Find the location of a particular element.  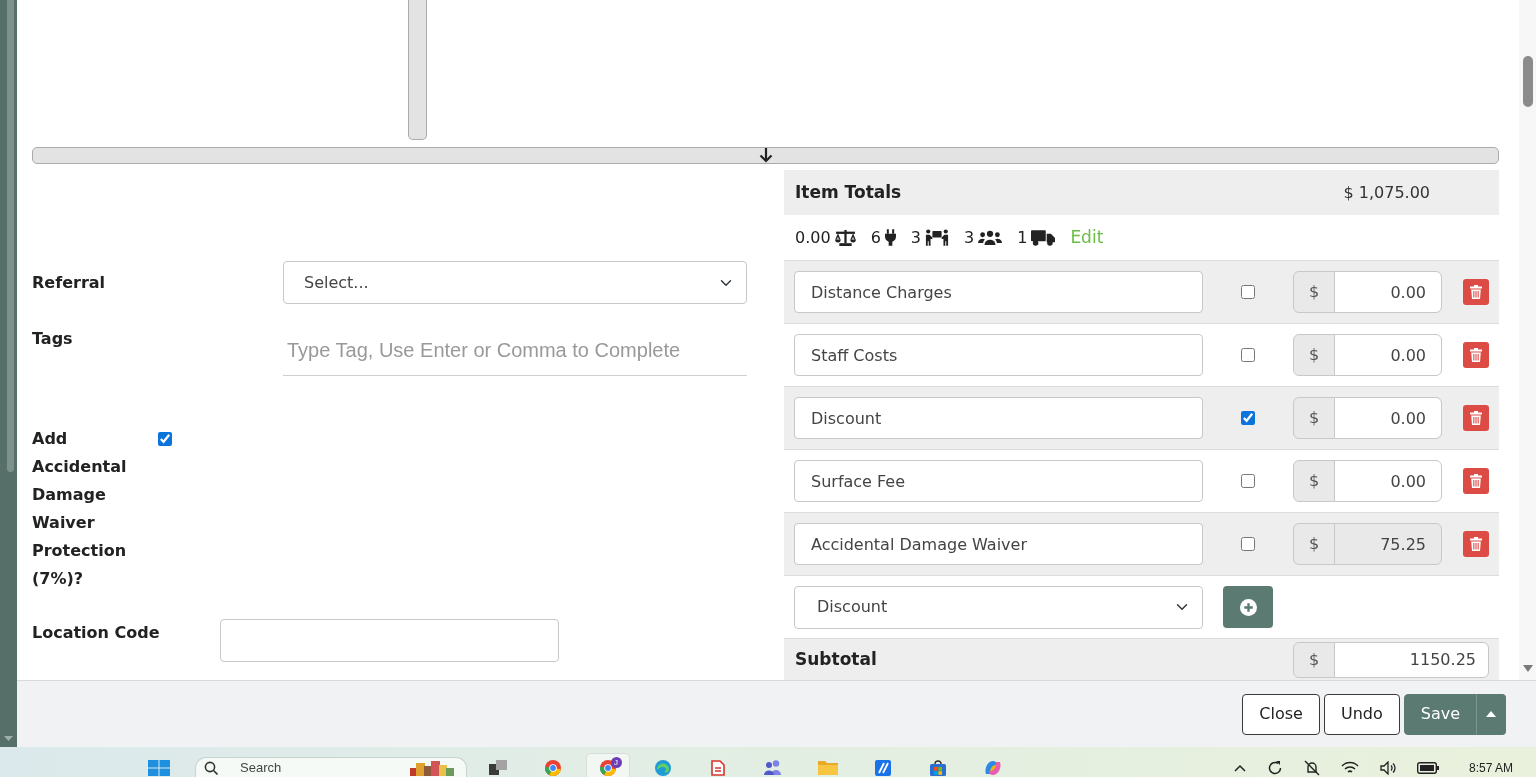

colorful-illustration-icon is located at coordinates (432, 767).